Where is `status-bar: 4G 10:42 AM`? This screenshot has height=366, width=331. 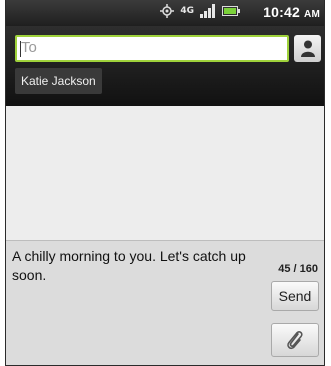 status-bar: 4G 10:42 AM is located at coordinates (165, 13).